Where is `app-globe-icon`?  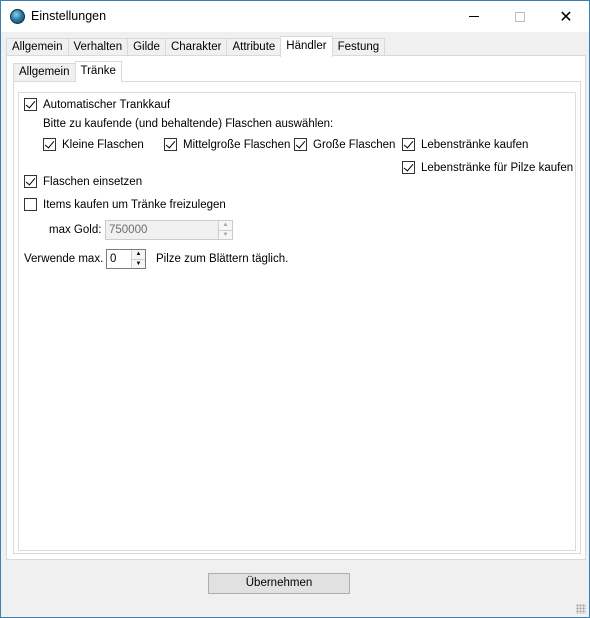
app-globe-icon is located at coordinates (17, 16).